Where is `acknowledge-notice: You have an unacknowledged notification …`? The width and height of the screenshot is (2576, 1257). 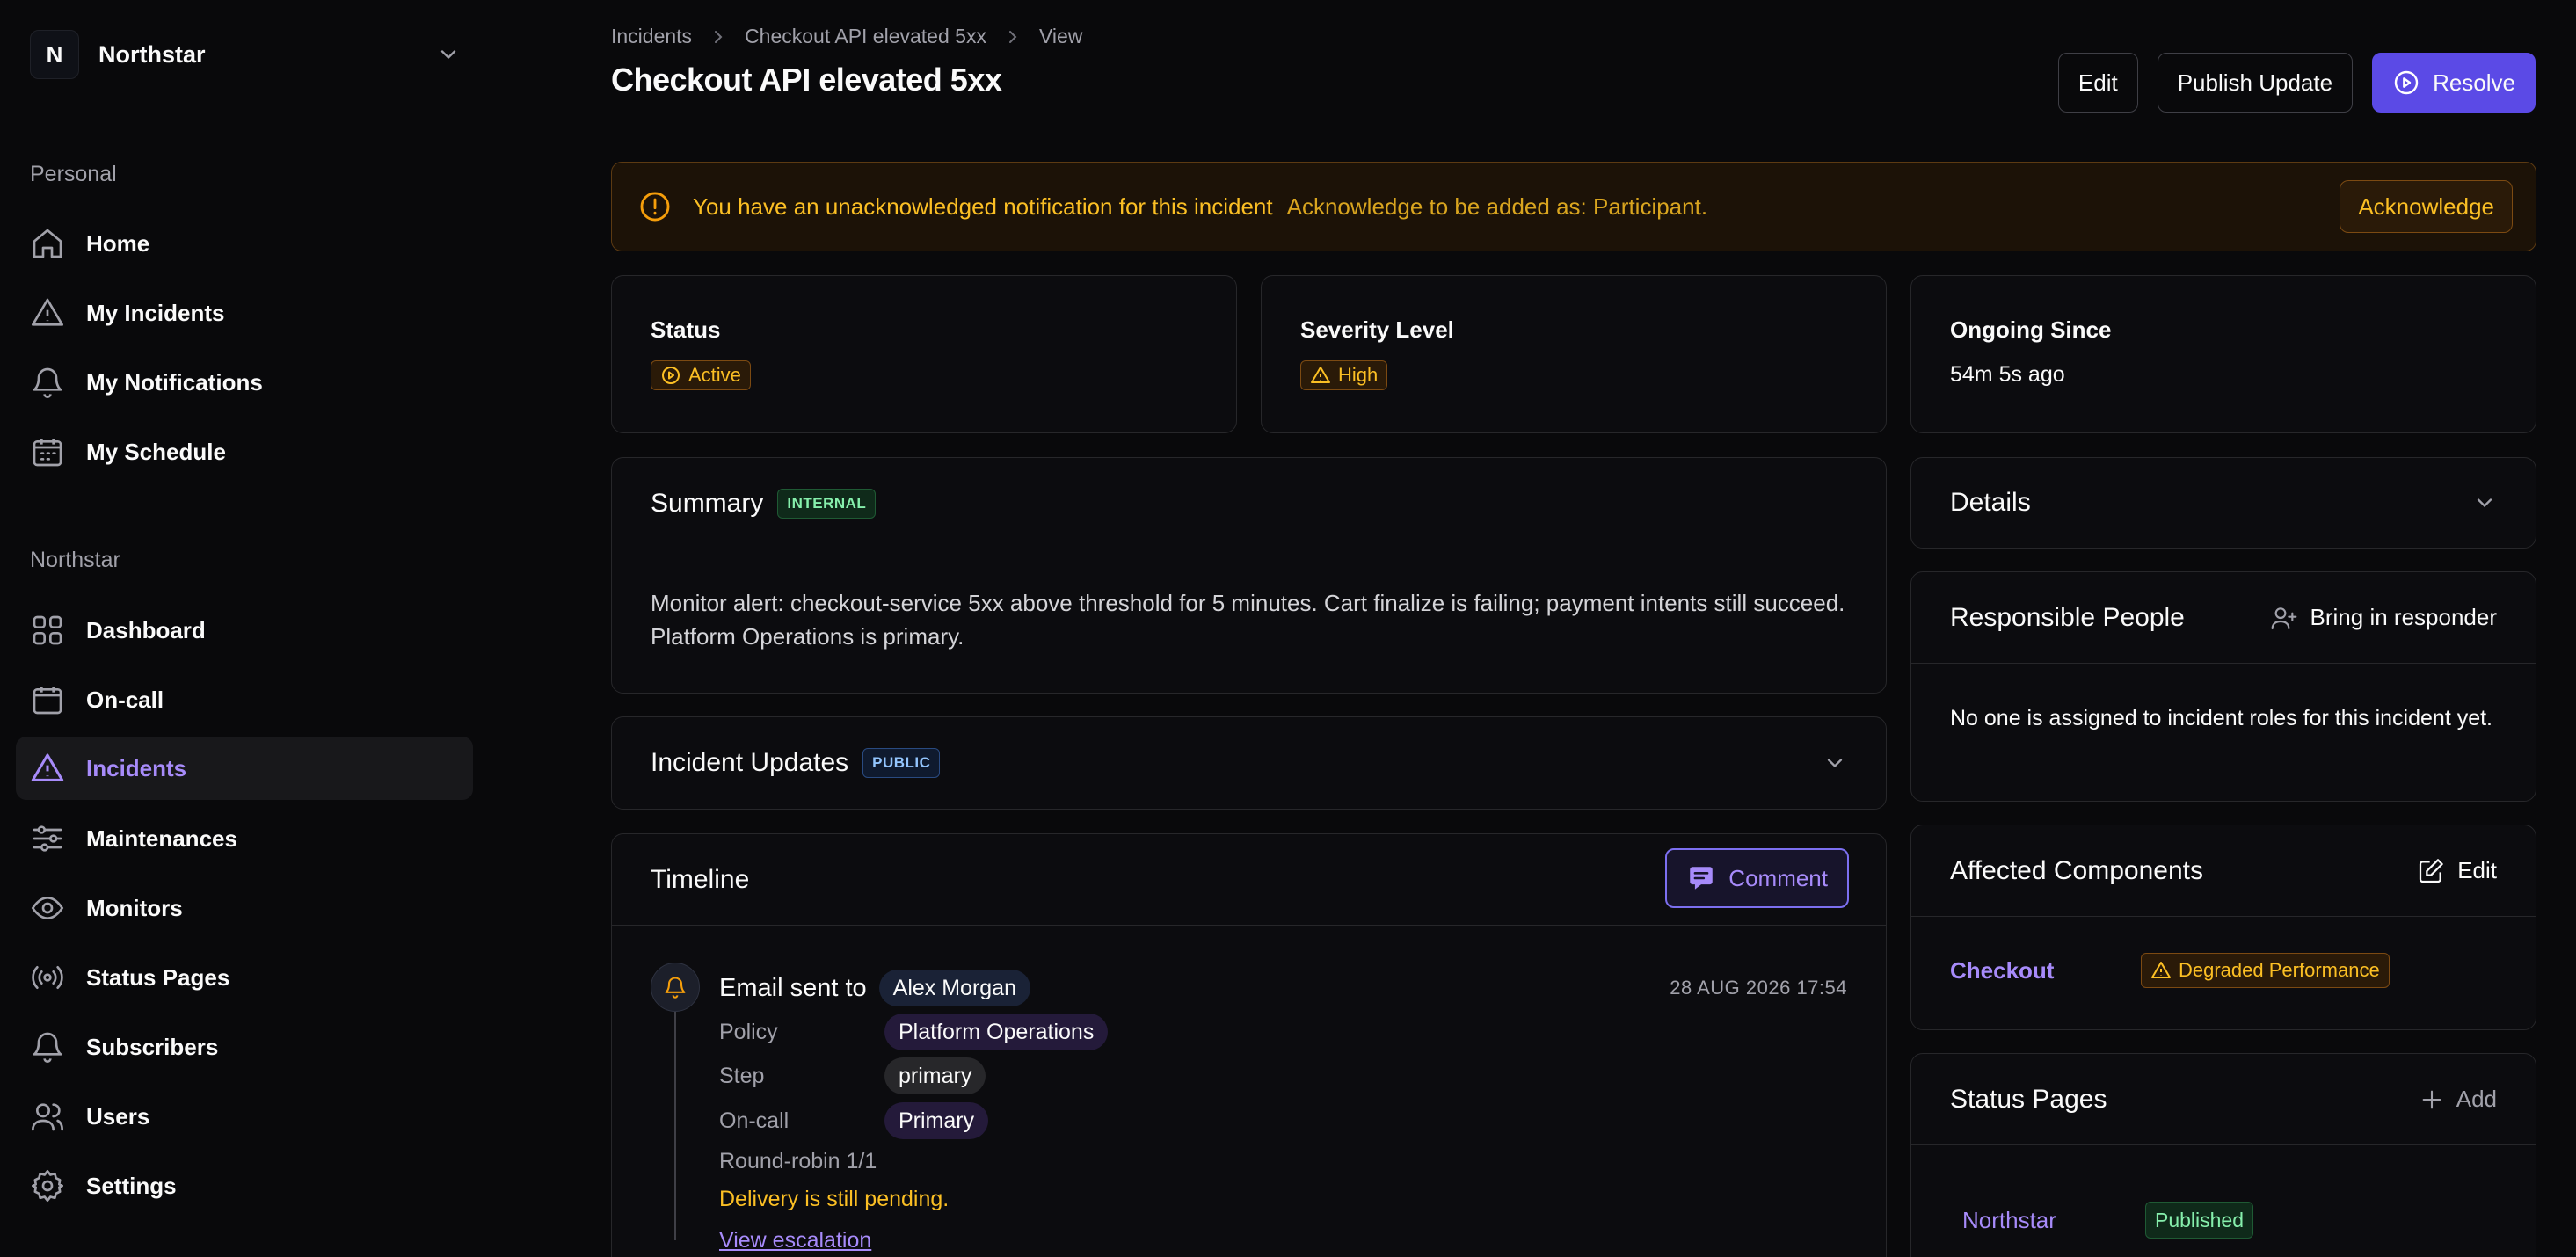 acknowledge-notice: You have an unacknowledged notification … is located at coordinates (1573, 206).